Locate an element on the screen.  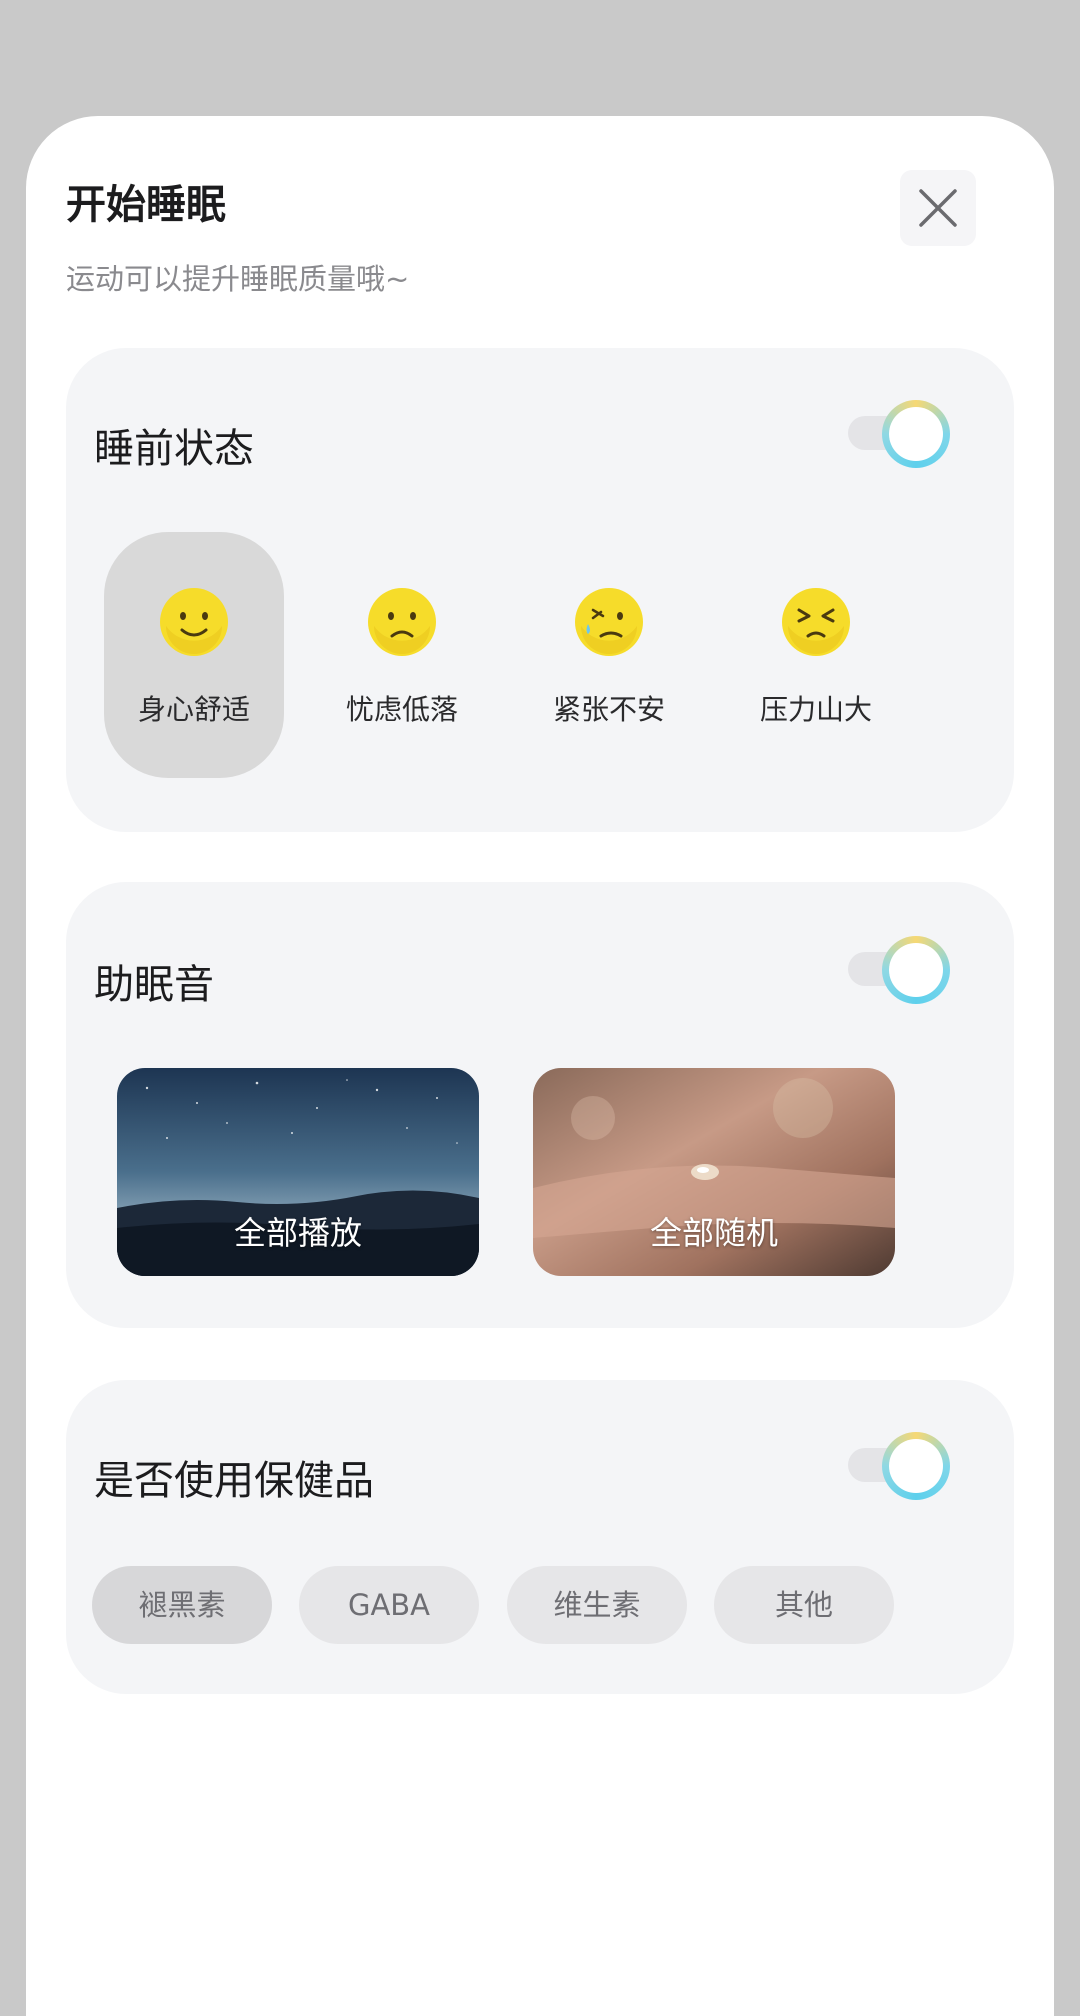
mood-section-title: 睡前状态 is located at coordinates (174, 449).